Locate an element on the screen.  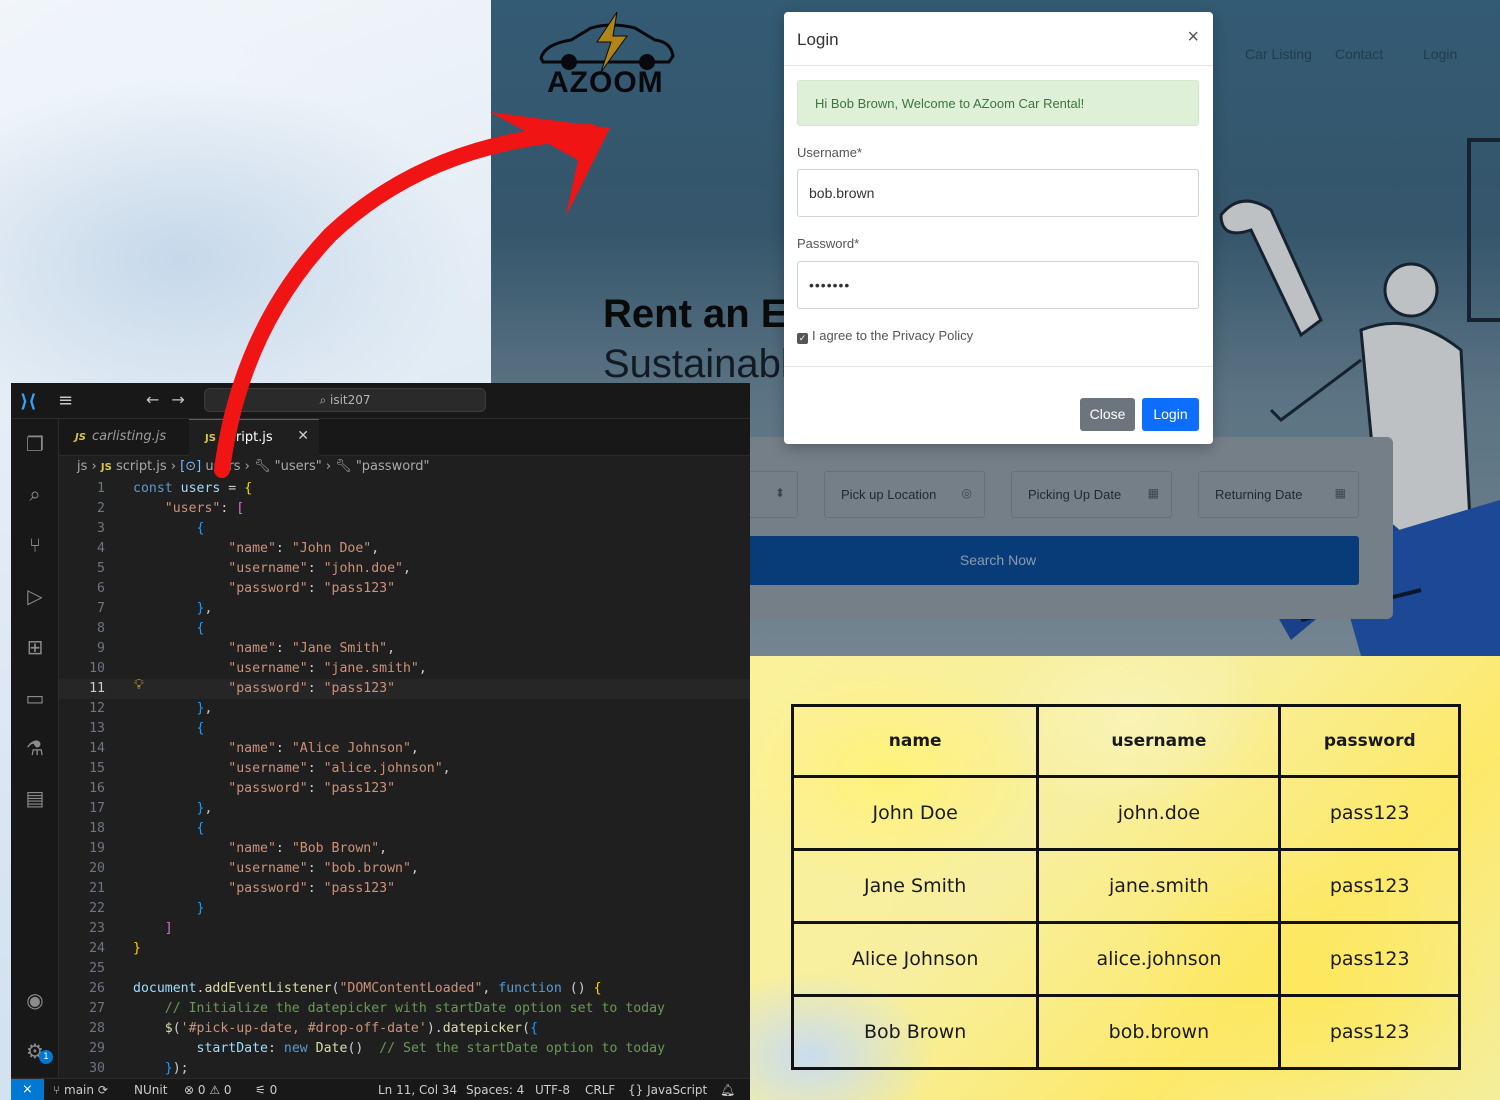
navigation-arrows: ←→ is located at coordinates (171, 399).